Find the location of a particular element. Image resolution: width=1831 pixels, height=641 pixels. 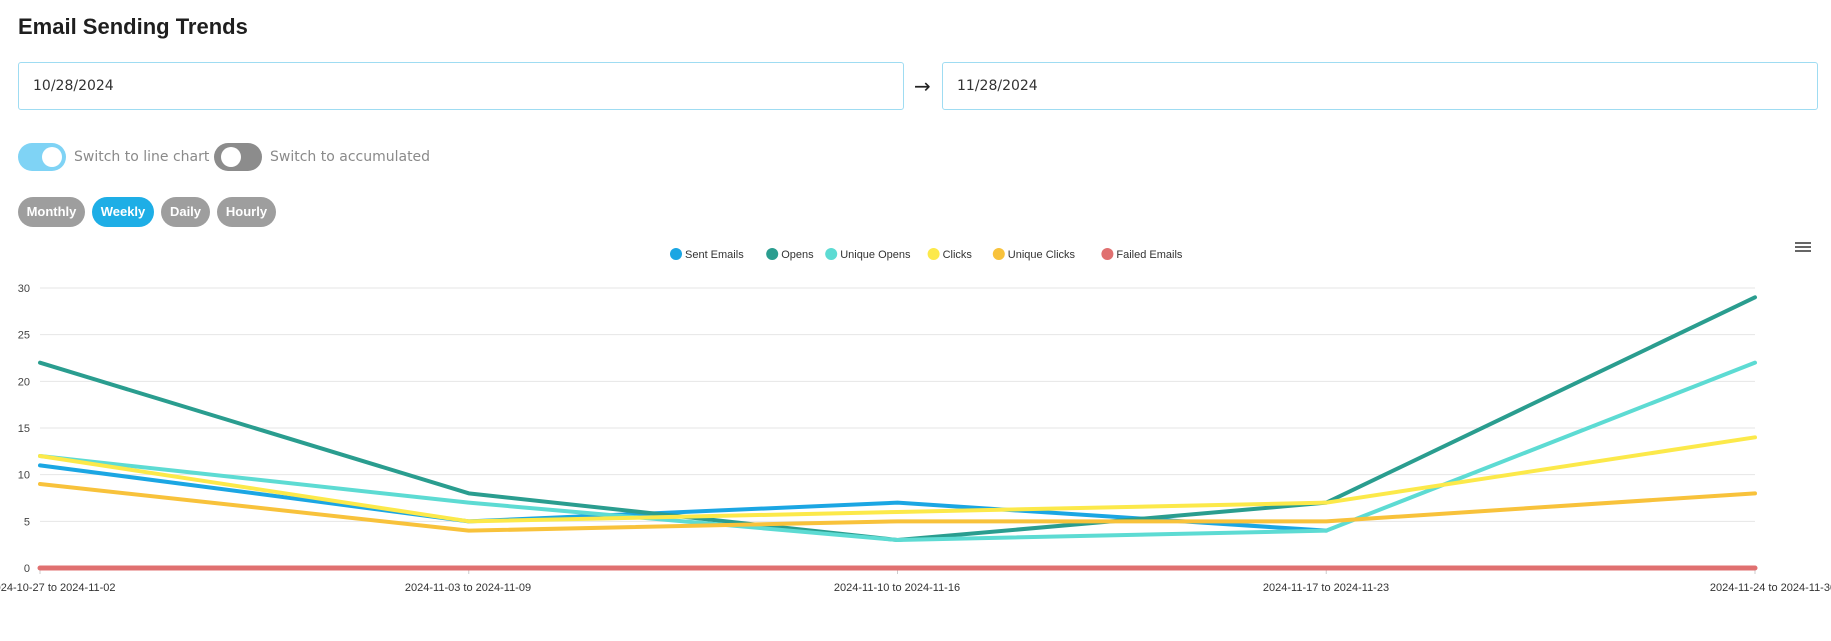

legend-label: Sent Emails is located at coordinates (714, 255).